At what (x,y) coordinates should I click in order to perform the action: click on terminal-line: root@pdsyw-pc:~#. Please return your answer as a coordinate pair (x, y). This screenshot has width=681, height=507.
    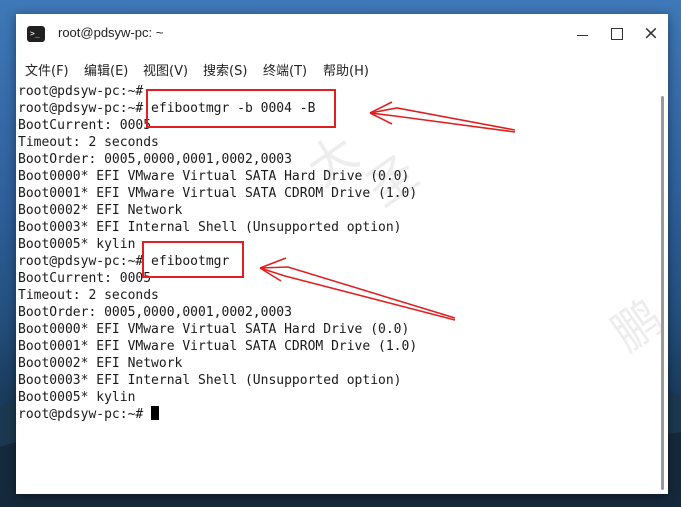
    Looking at the image, I should click on (81, 91).